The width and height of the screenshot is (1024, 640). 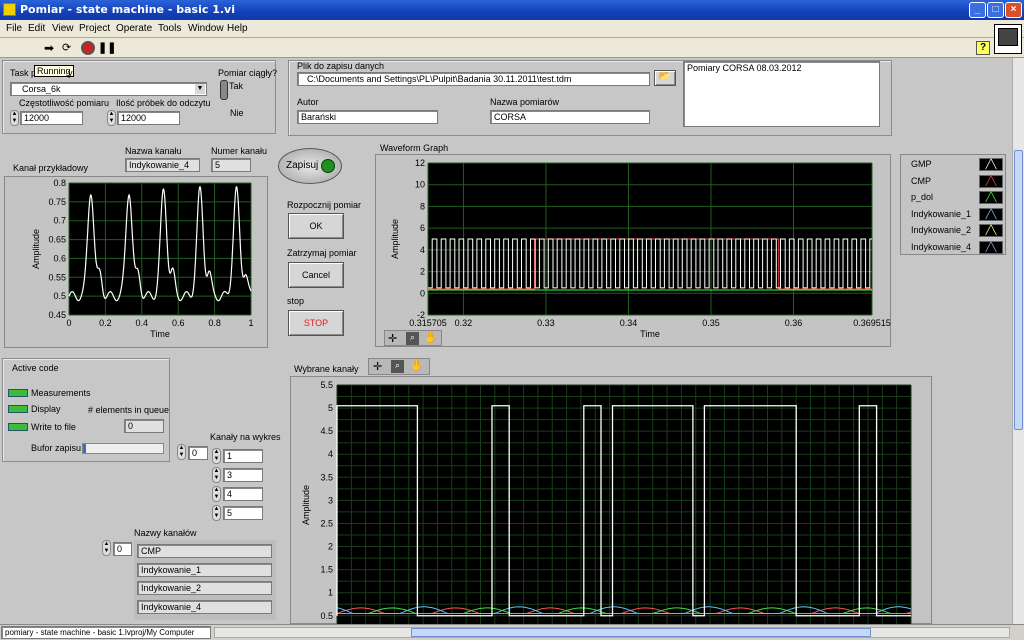 I want to click on maximize-button: □, so click(x=995, y=10).